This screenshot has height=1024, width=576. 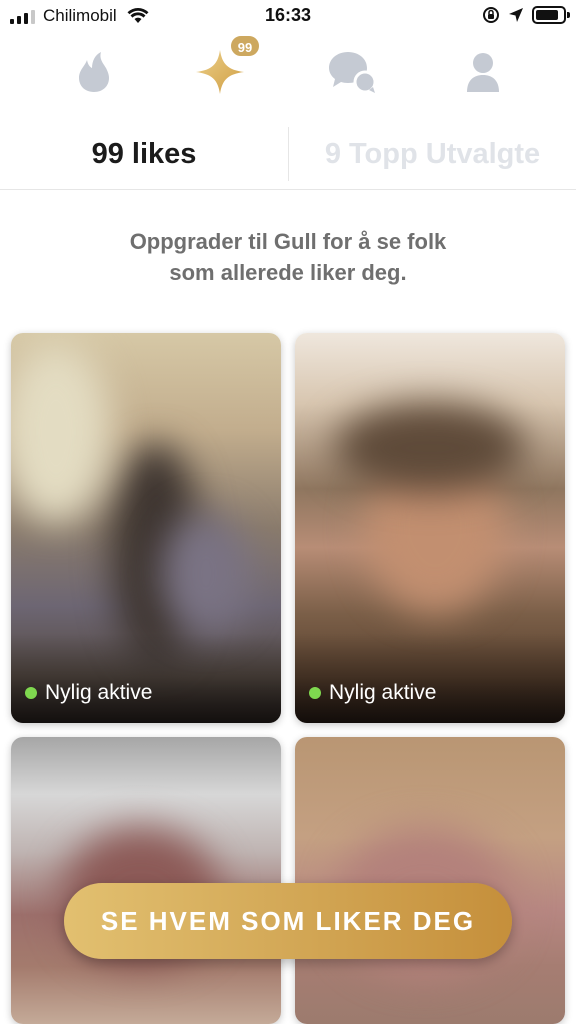 I want to click on likes-count-badge: 99, so click(x=245, y=46).